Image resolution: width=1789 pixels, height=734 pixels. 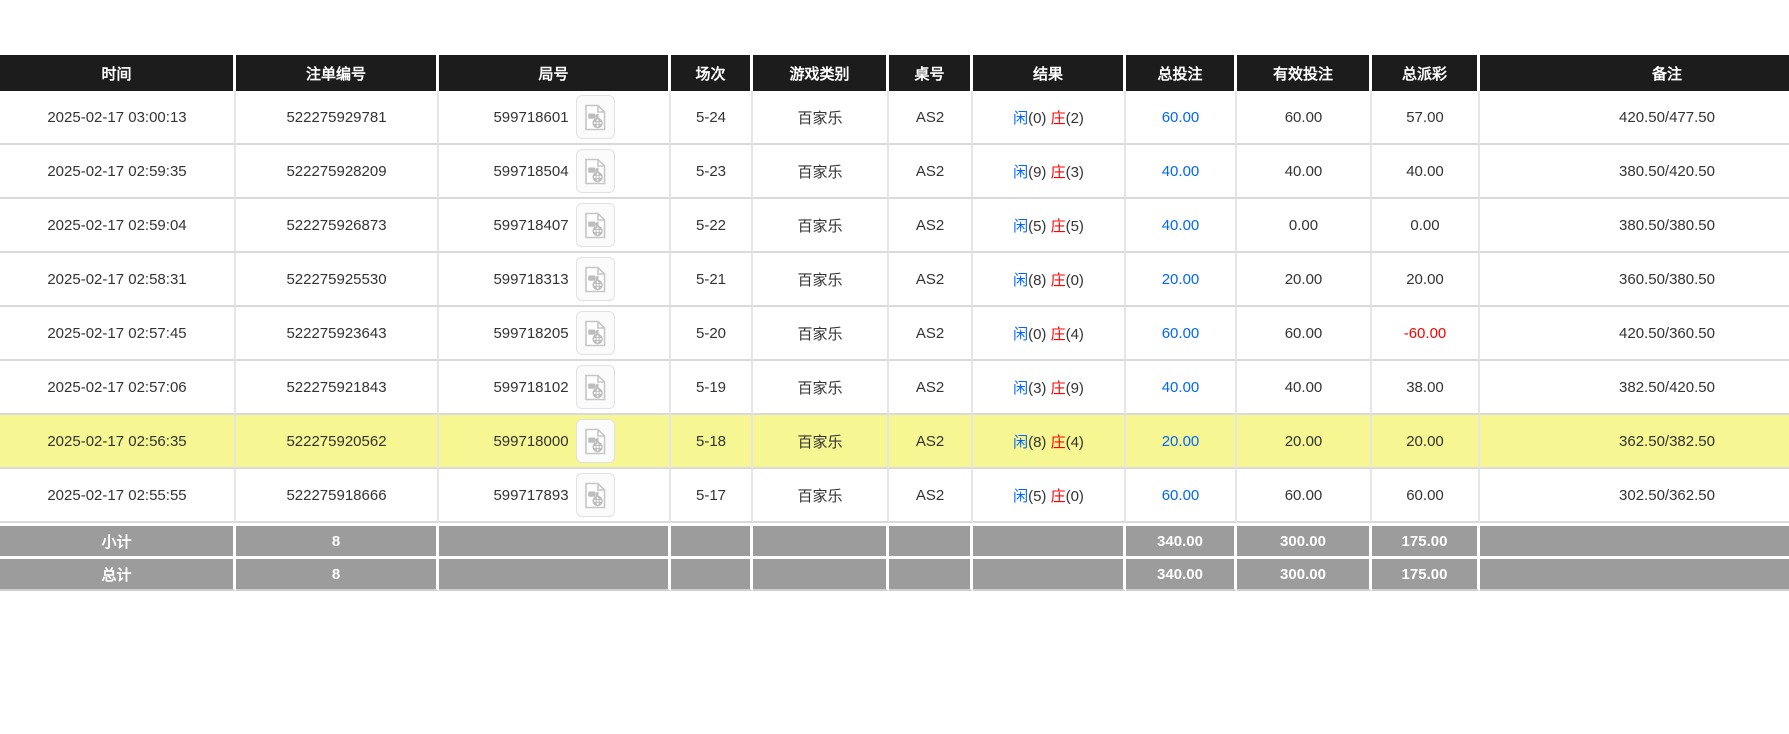 What do you see at coordinates (712, 118) in the screenshot?
I see `cell-session: 5-24` at bounding box center [712, 118].